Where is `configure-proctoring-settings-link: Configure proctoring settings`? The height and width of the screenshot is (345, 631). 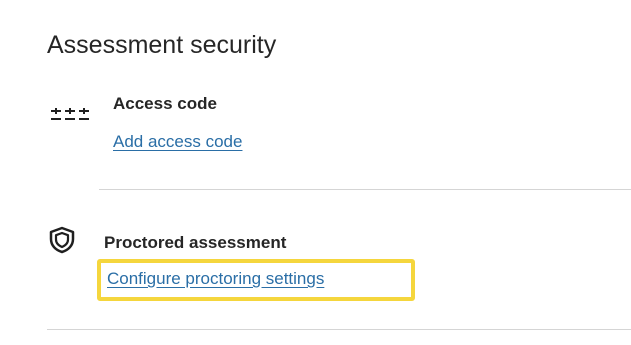
configure-proctoring-settings-link: Configure proctoring settings is located at coordinates (215, 279).